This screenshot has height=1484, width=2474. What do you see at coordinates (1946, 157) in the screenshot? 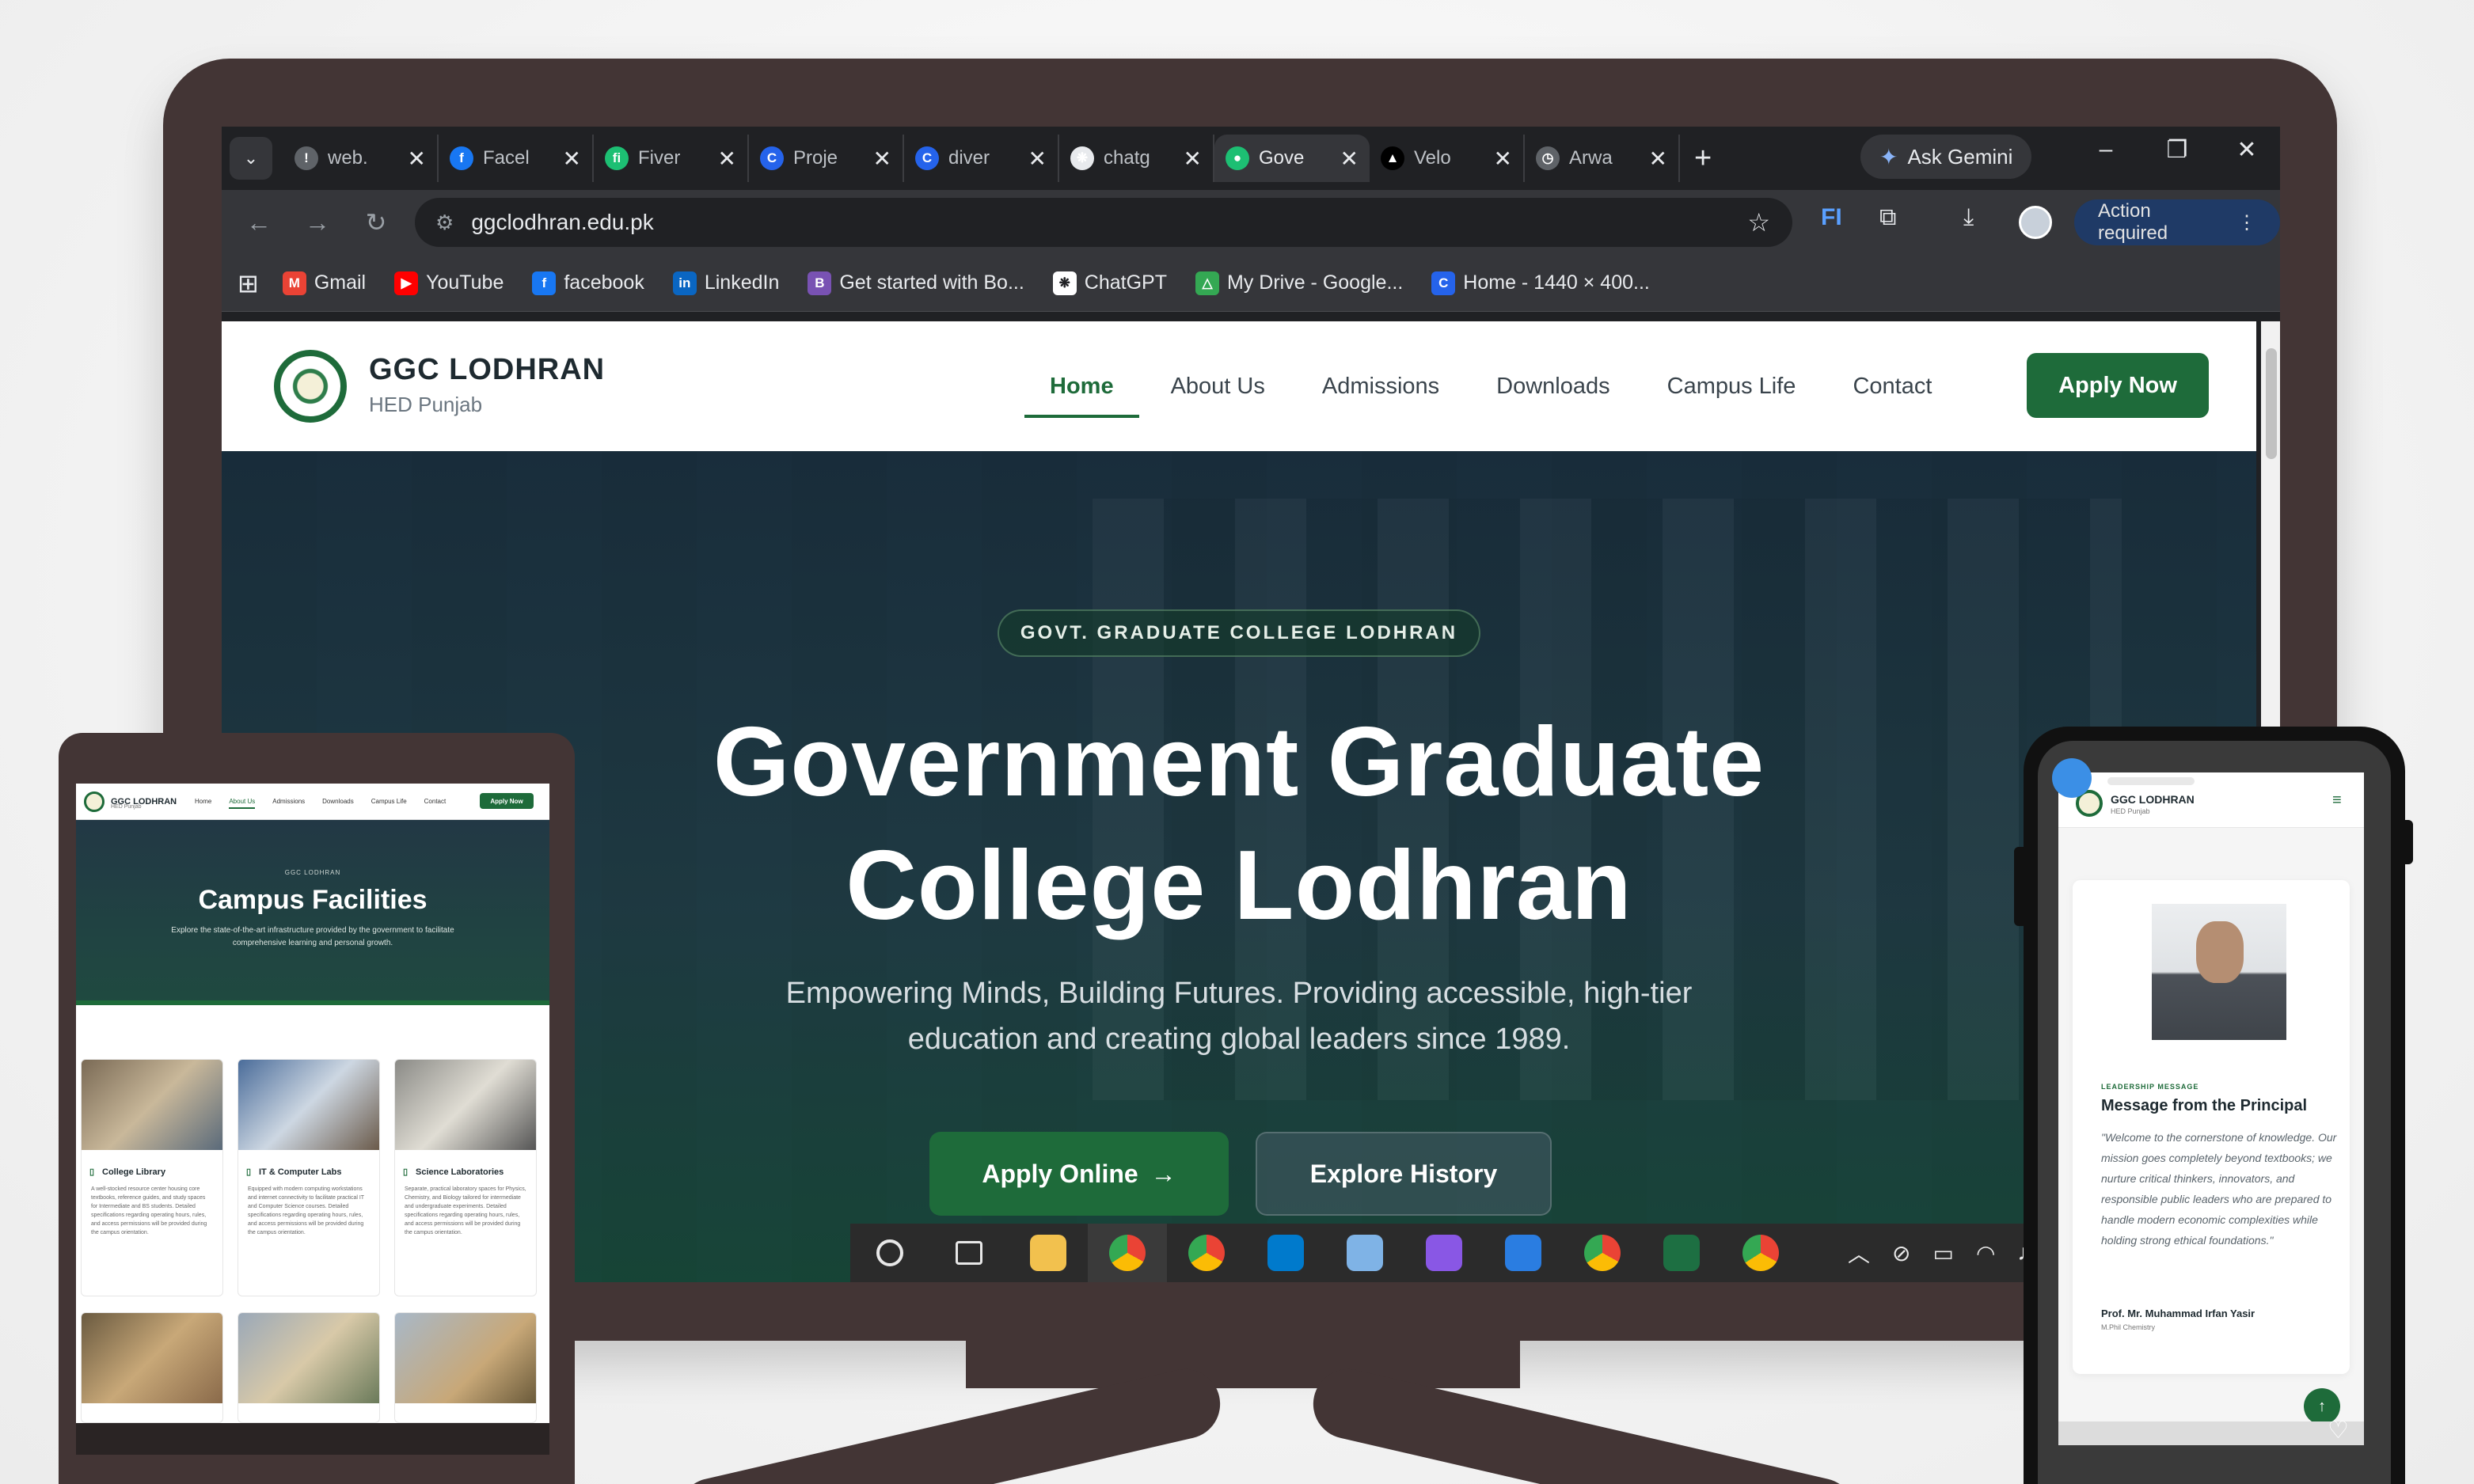
I see `ask-gemini-button: ✦ Ask Gemini` at bounding box center [1946, 157].